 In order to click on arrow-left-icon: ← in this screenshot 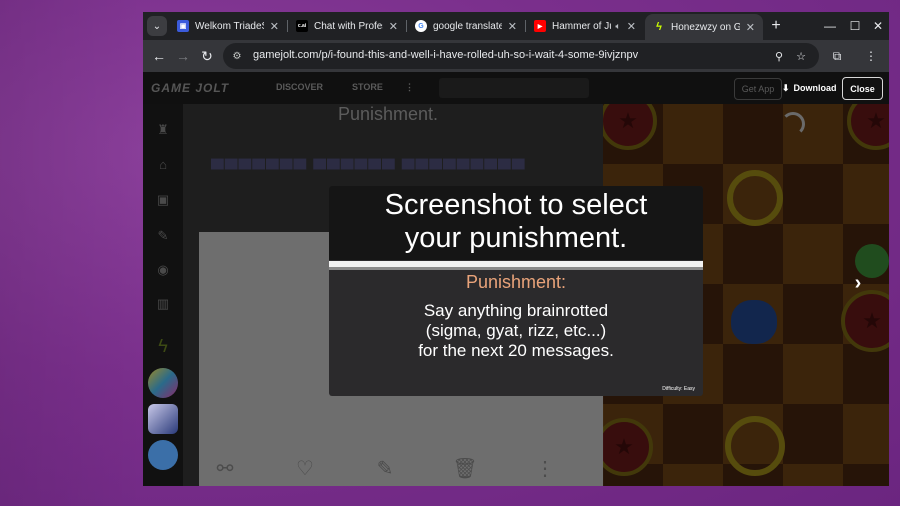, I will do `click(159, 56)`.